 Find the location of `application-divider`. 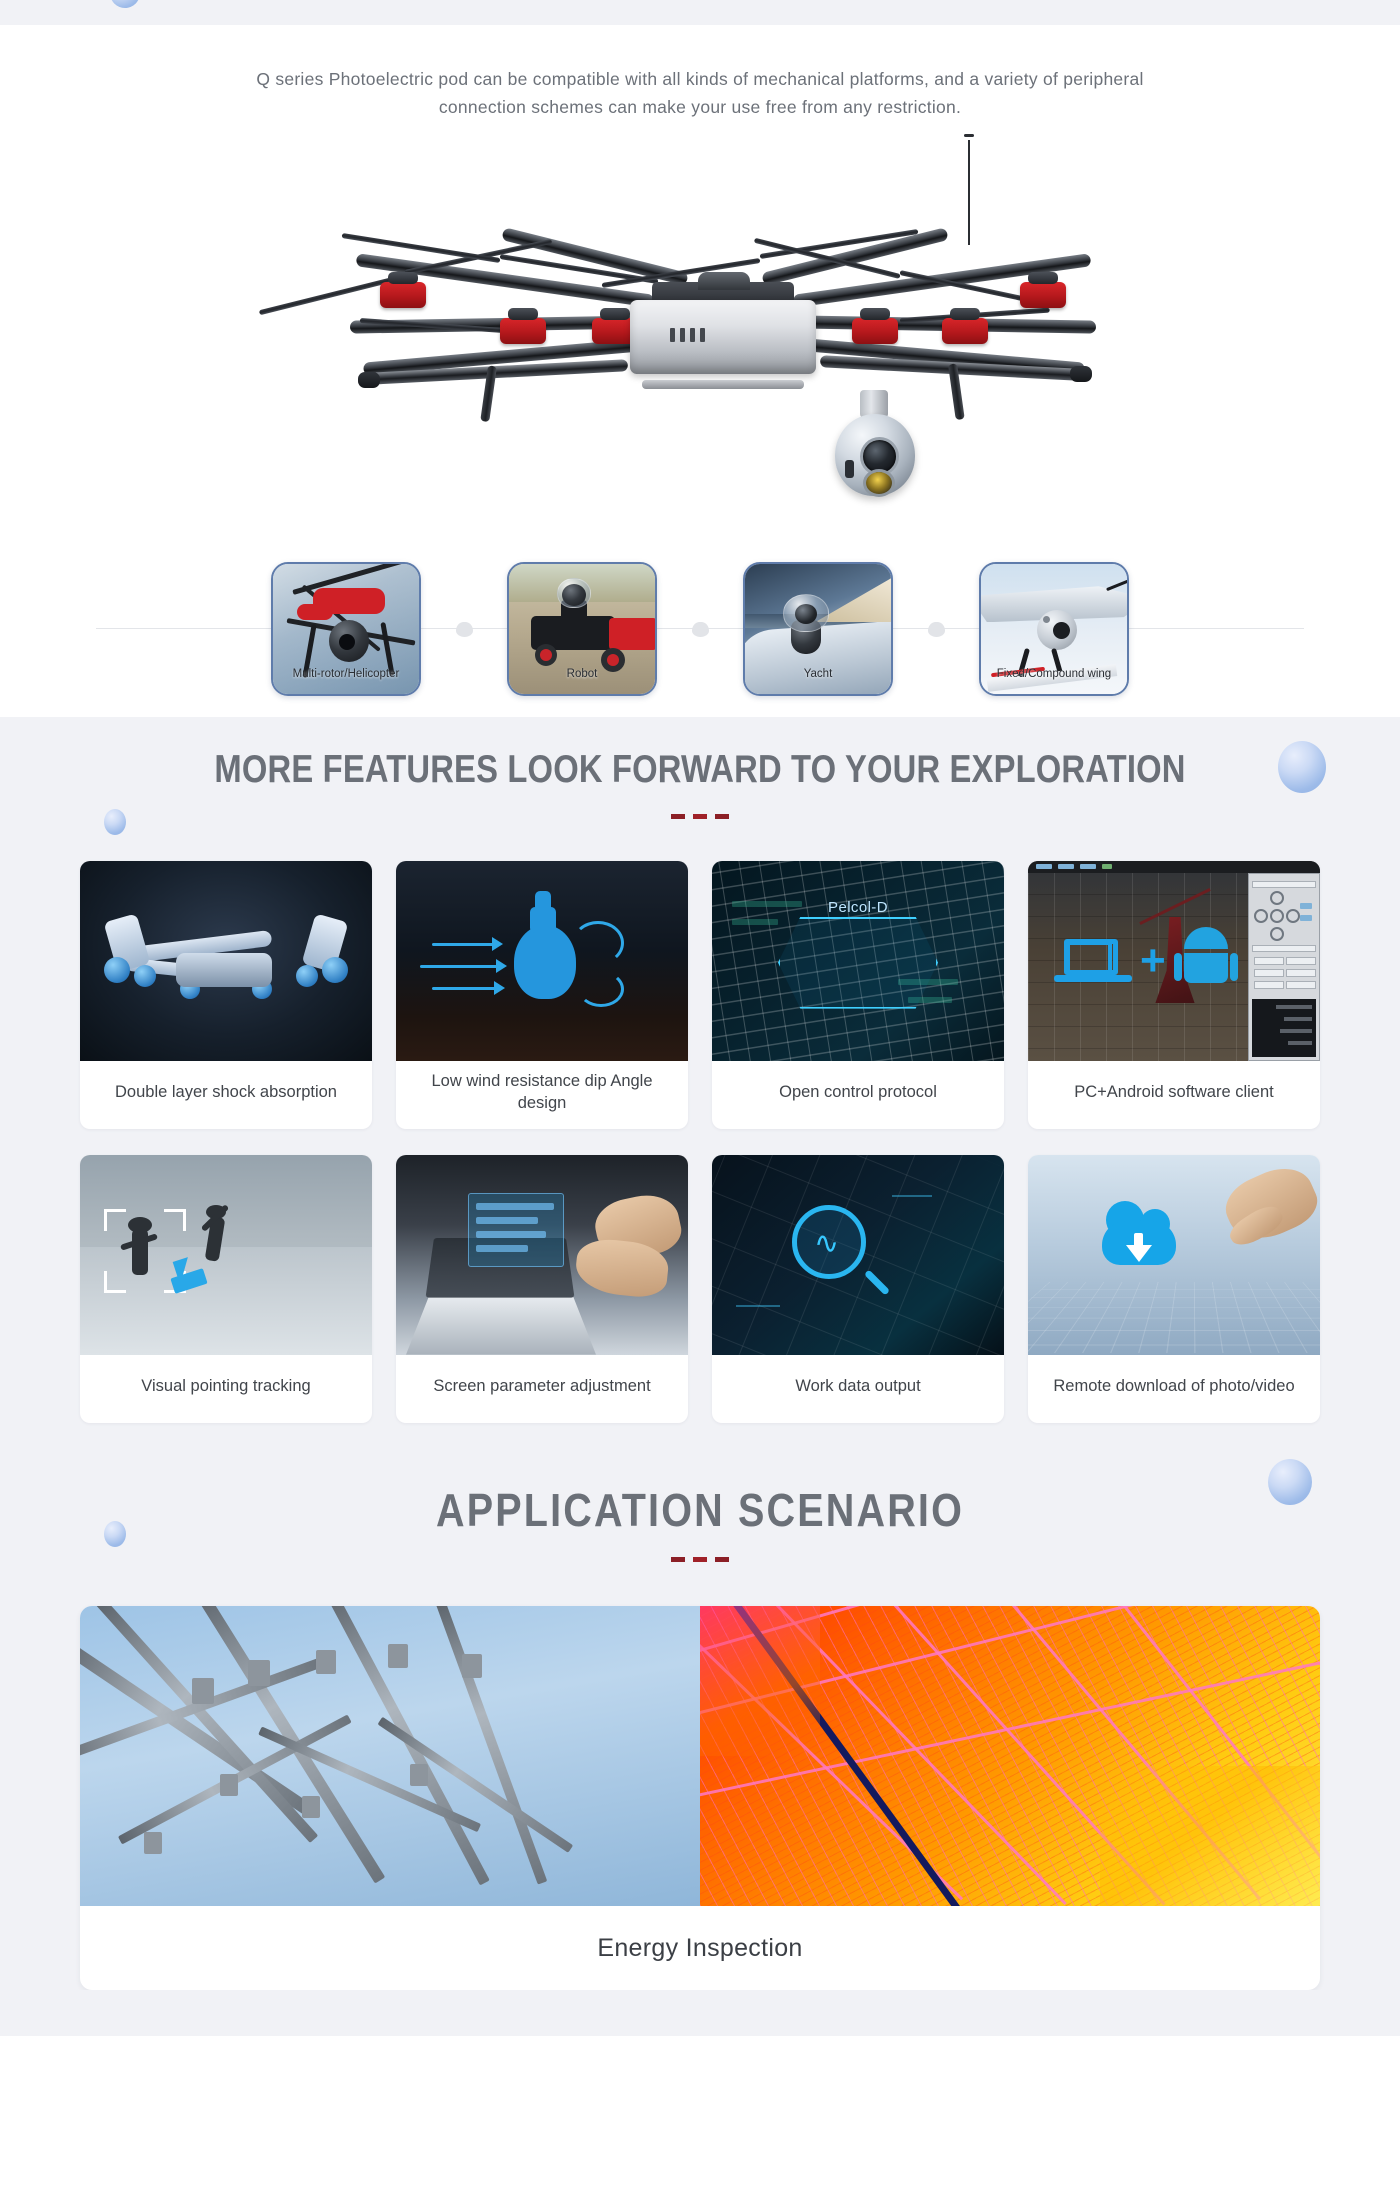

application-divider is located at coordinates (700, 1560).